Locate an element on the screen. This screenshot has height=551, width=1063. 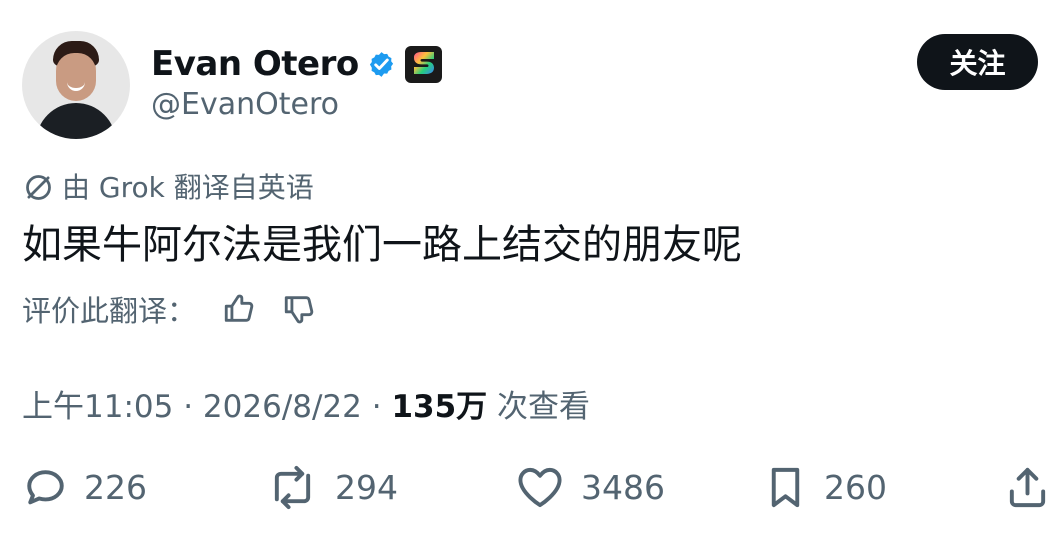
translation-source: 由 Grok 翻译自英语 is located at coordinates (168, 187).